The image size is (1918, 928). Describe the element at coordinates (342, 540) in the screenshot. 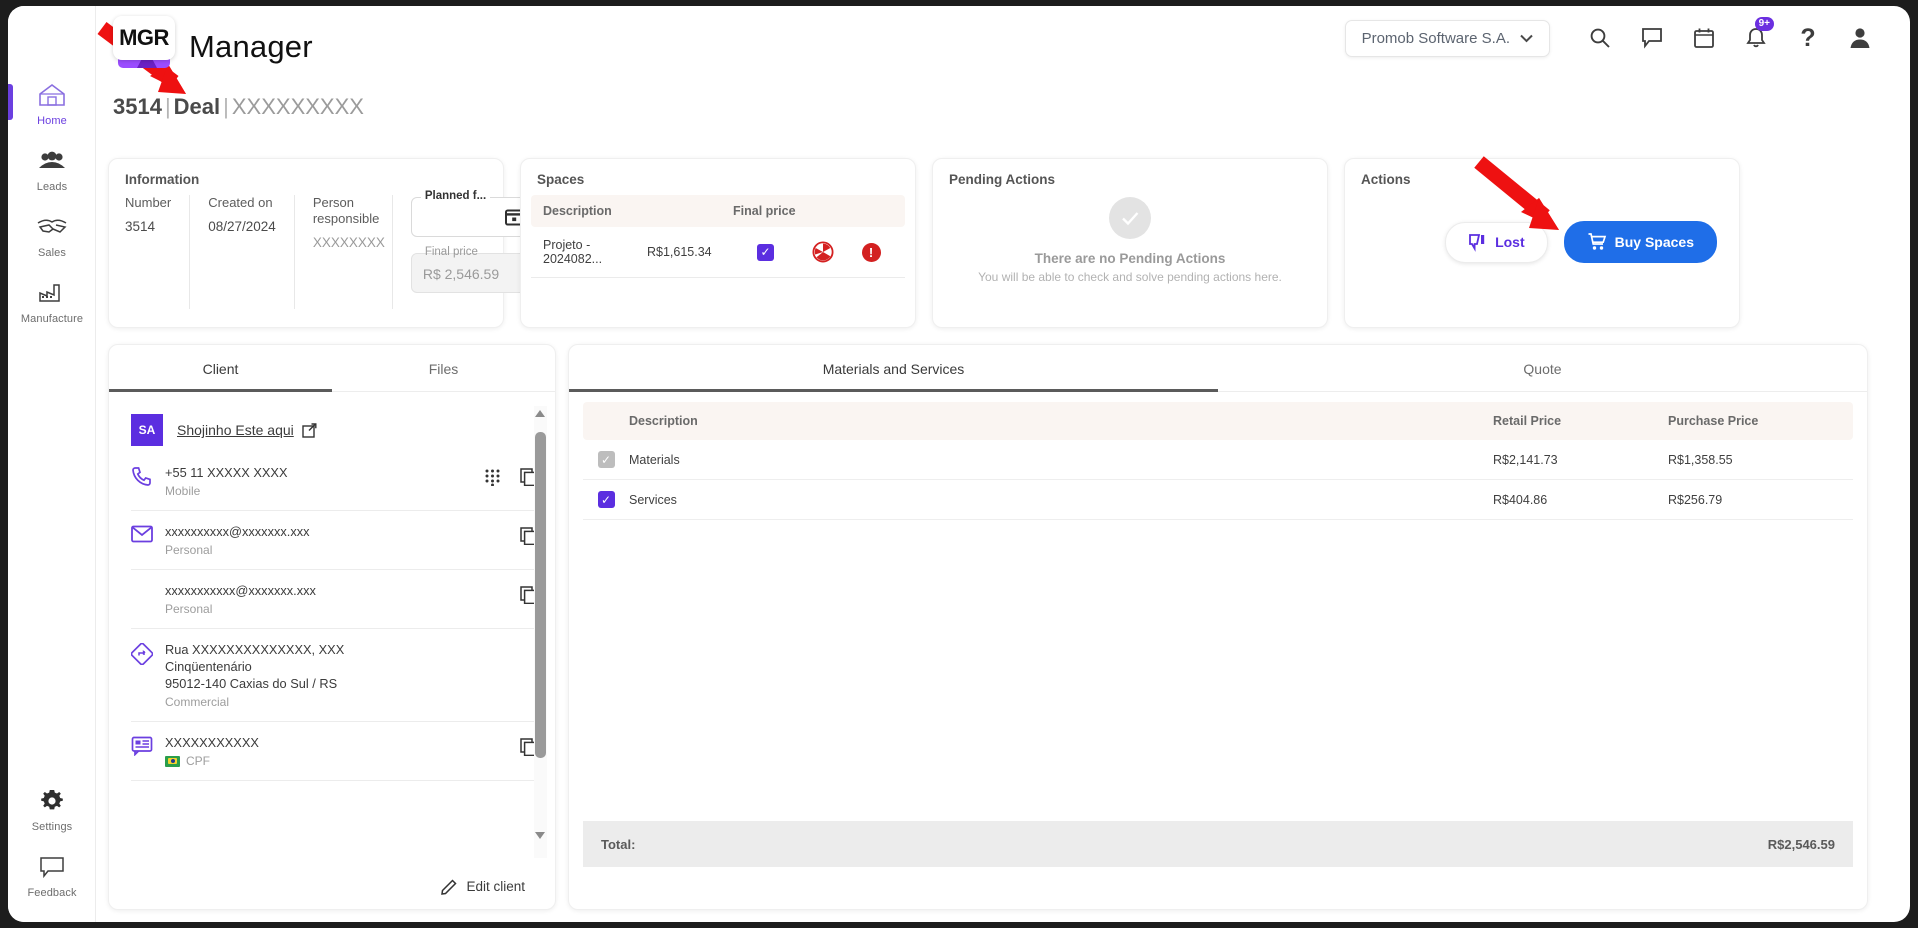

I see `email-info-1: xxxxxxxxxx@xxxxxxx.xxx Personal` at that location.